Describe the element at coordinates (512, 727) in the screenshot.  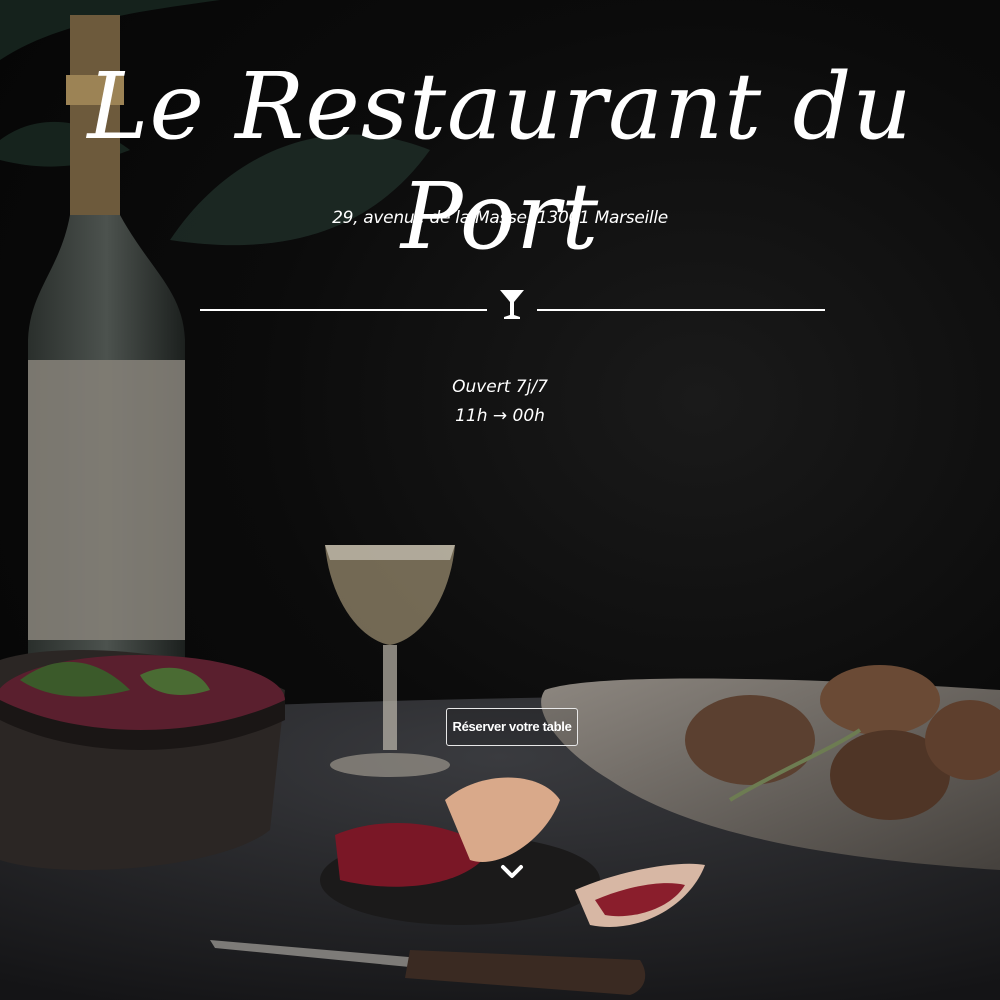
I see `reserve-table-button: Réserver votre table` at that location.